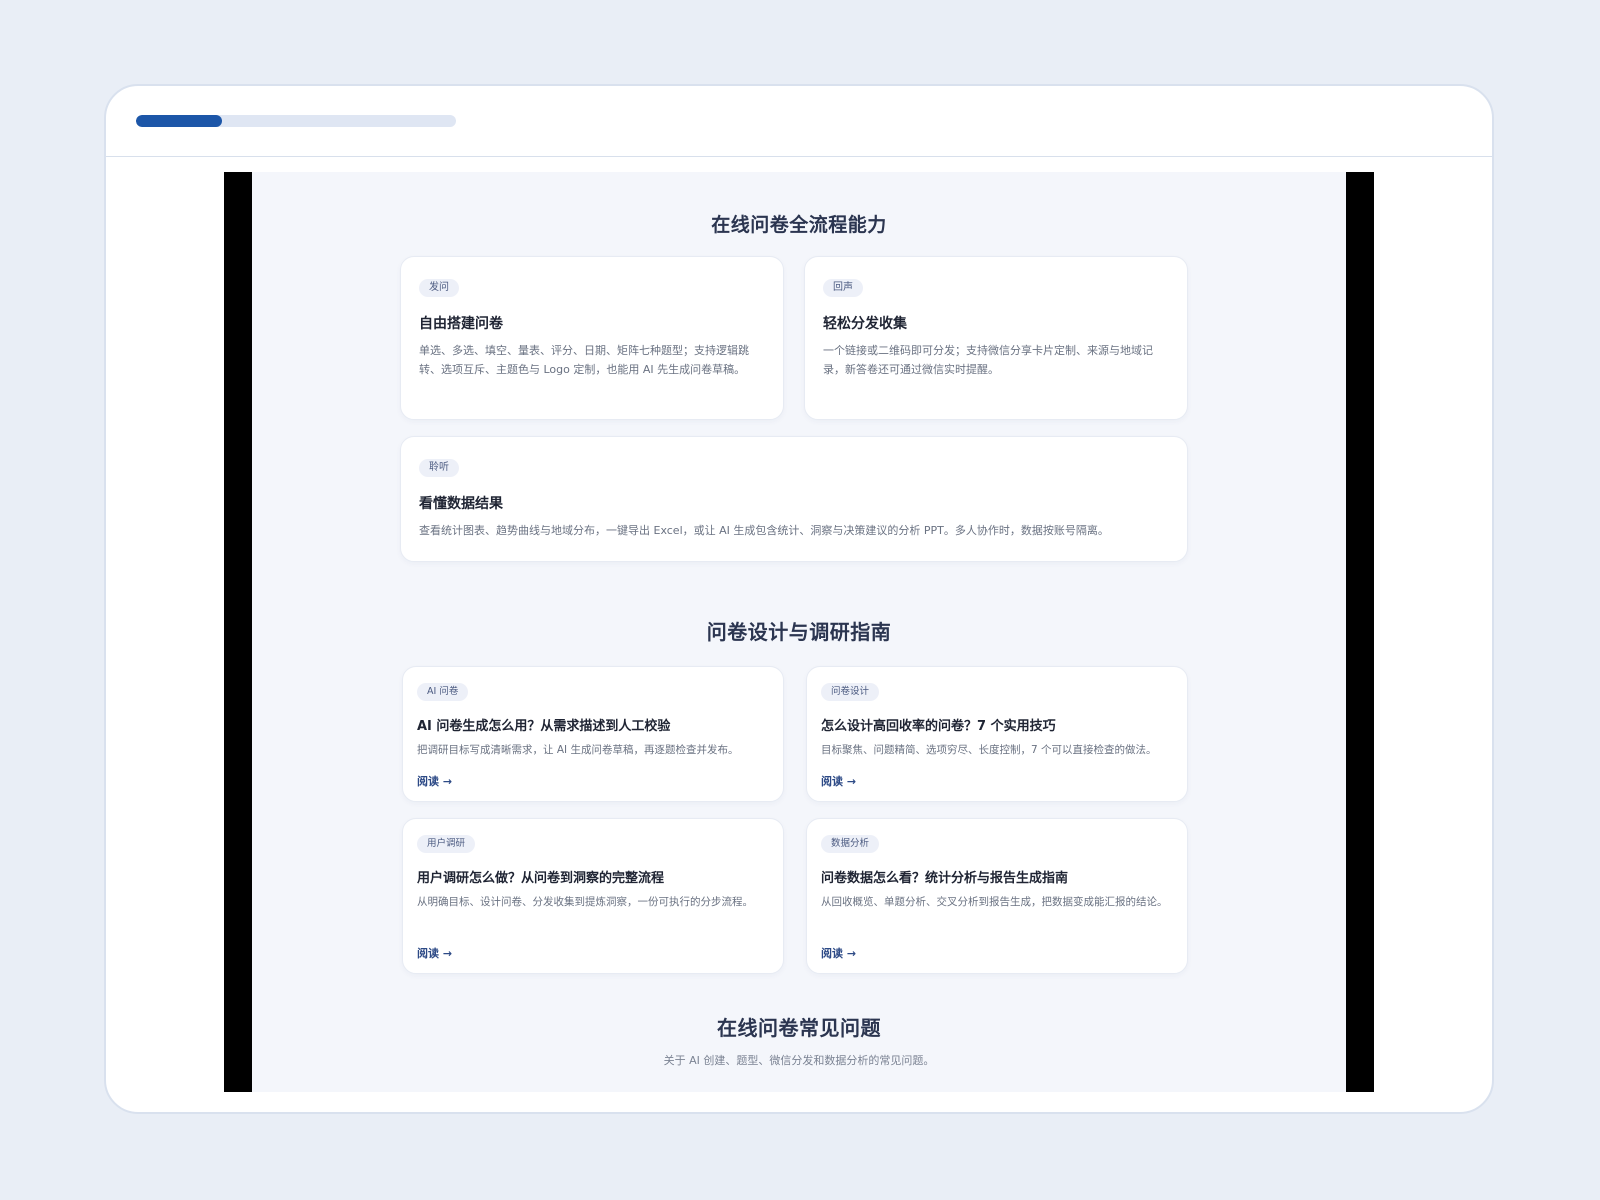 This screenshot has width=1600, height=1200. Describe the element at coordinates (850, 844) in the screenshot. I see `guide-tag: 数据分析` at that location.